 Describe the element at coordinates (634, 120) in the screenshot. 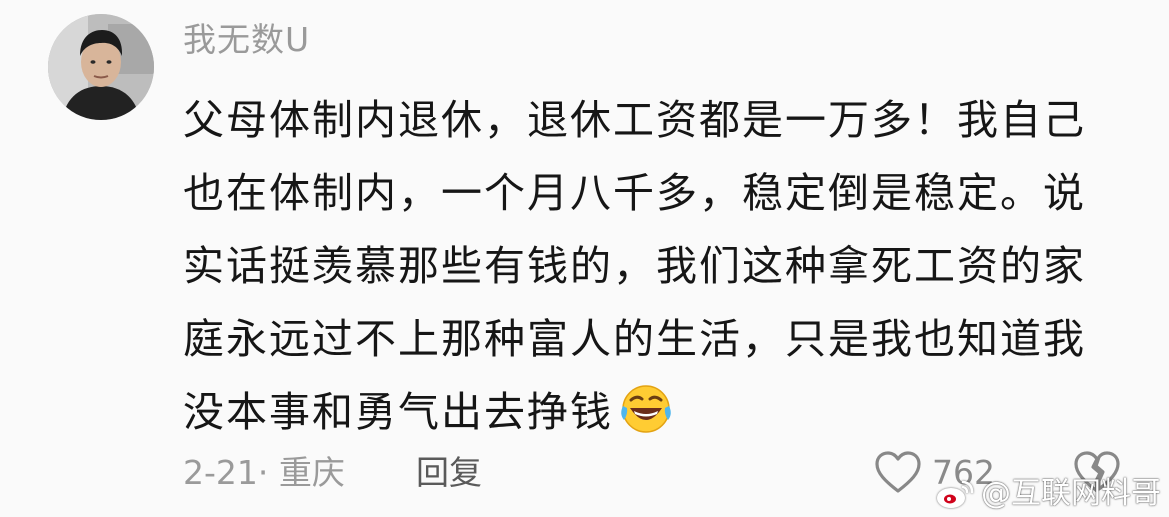

I see `comment-line: 父母体制内退休，退休工资都是一万多！我自己` at that location.